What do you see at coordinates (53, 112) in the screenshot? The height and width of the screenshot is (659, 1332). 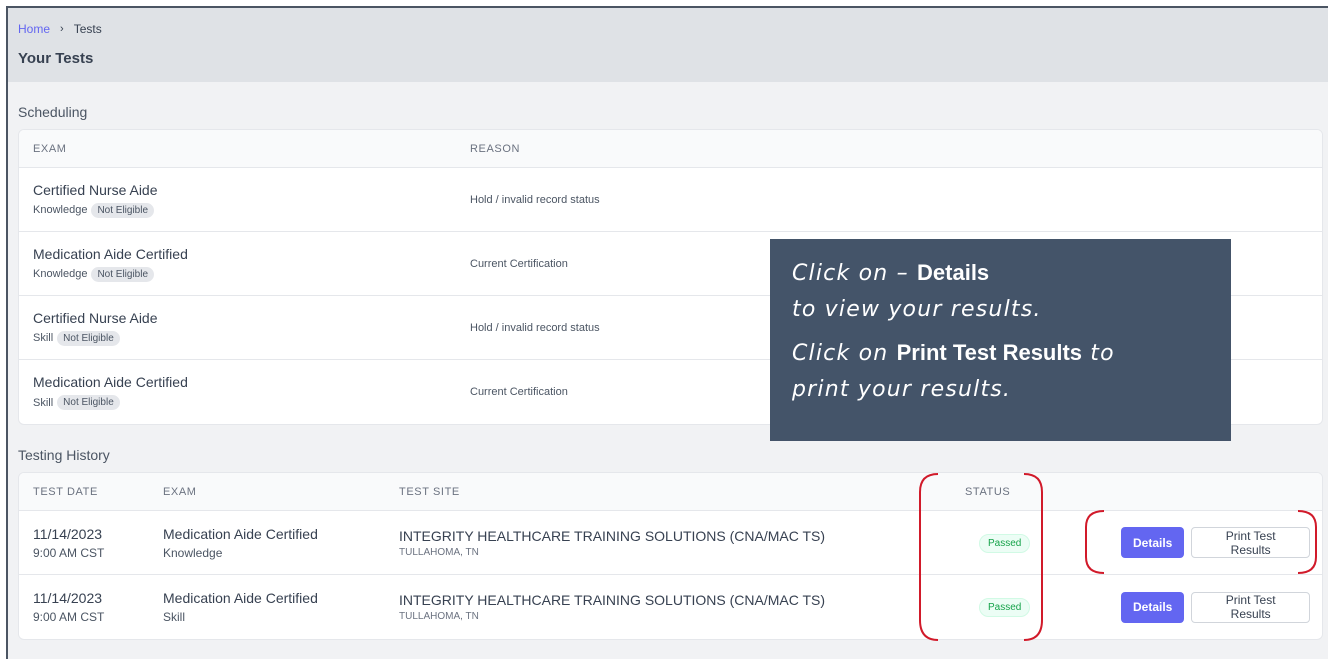 I see `scheduling-title: Scheduling` at bounding box center [53, 112].